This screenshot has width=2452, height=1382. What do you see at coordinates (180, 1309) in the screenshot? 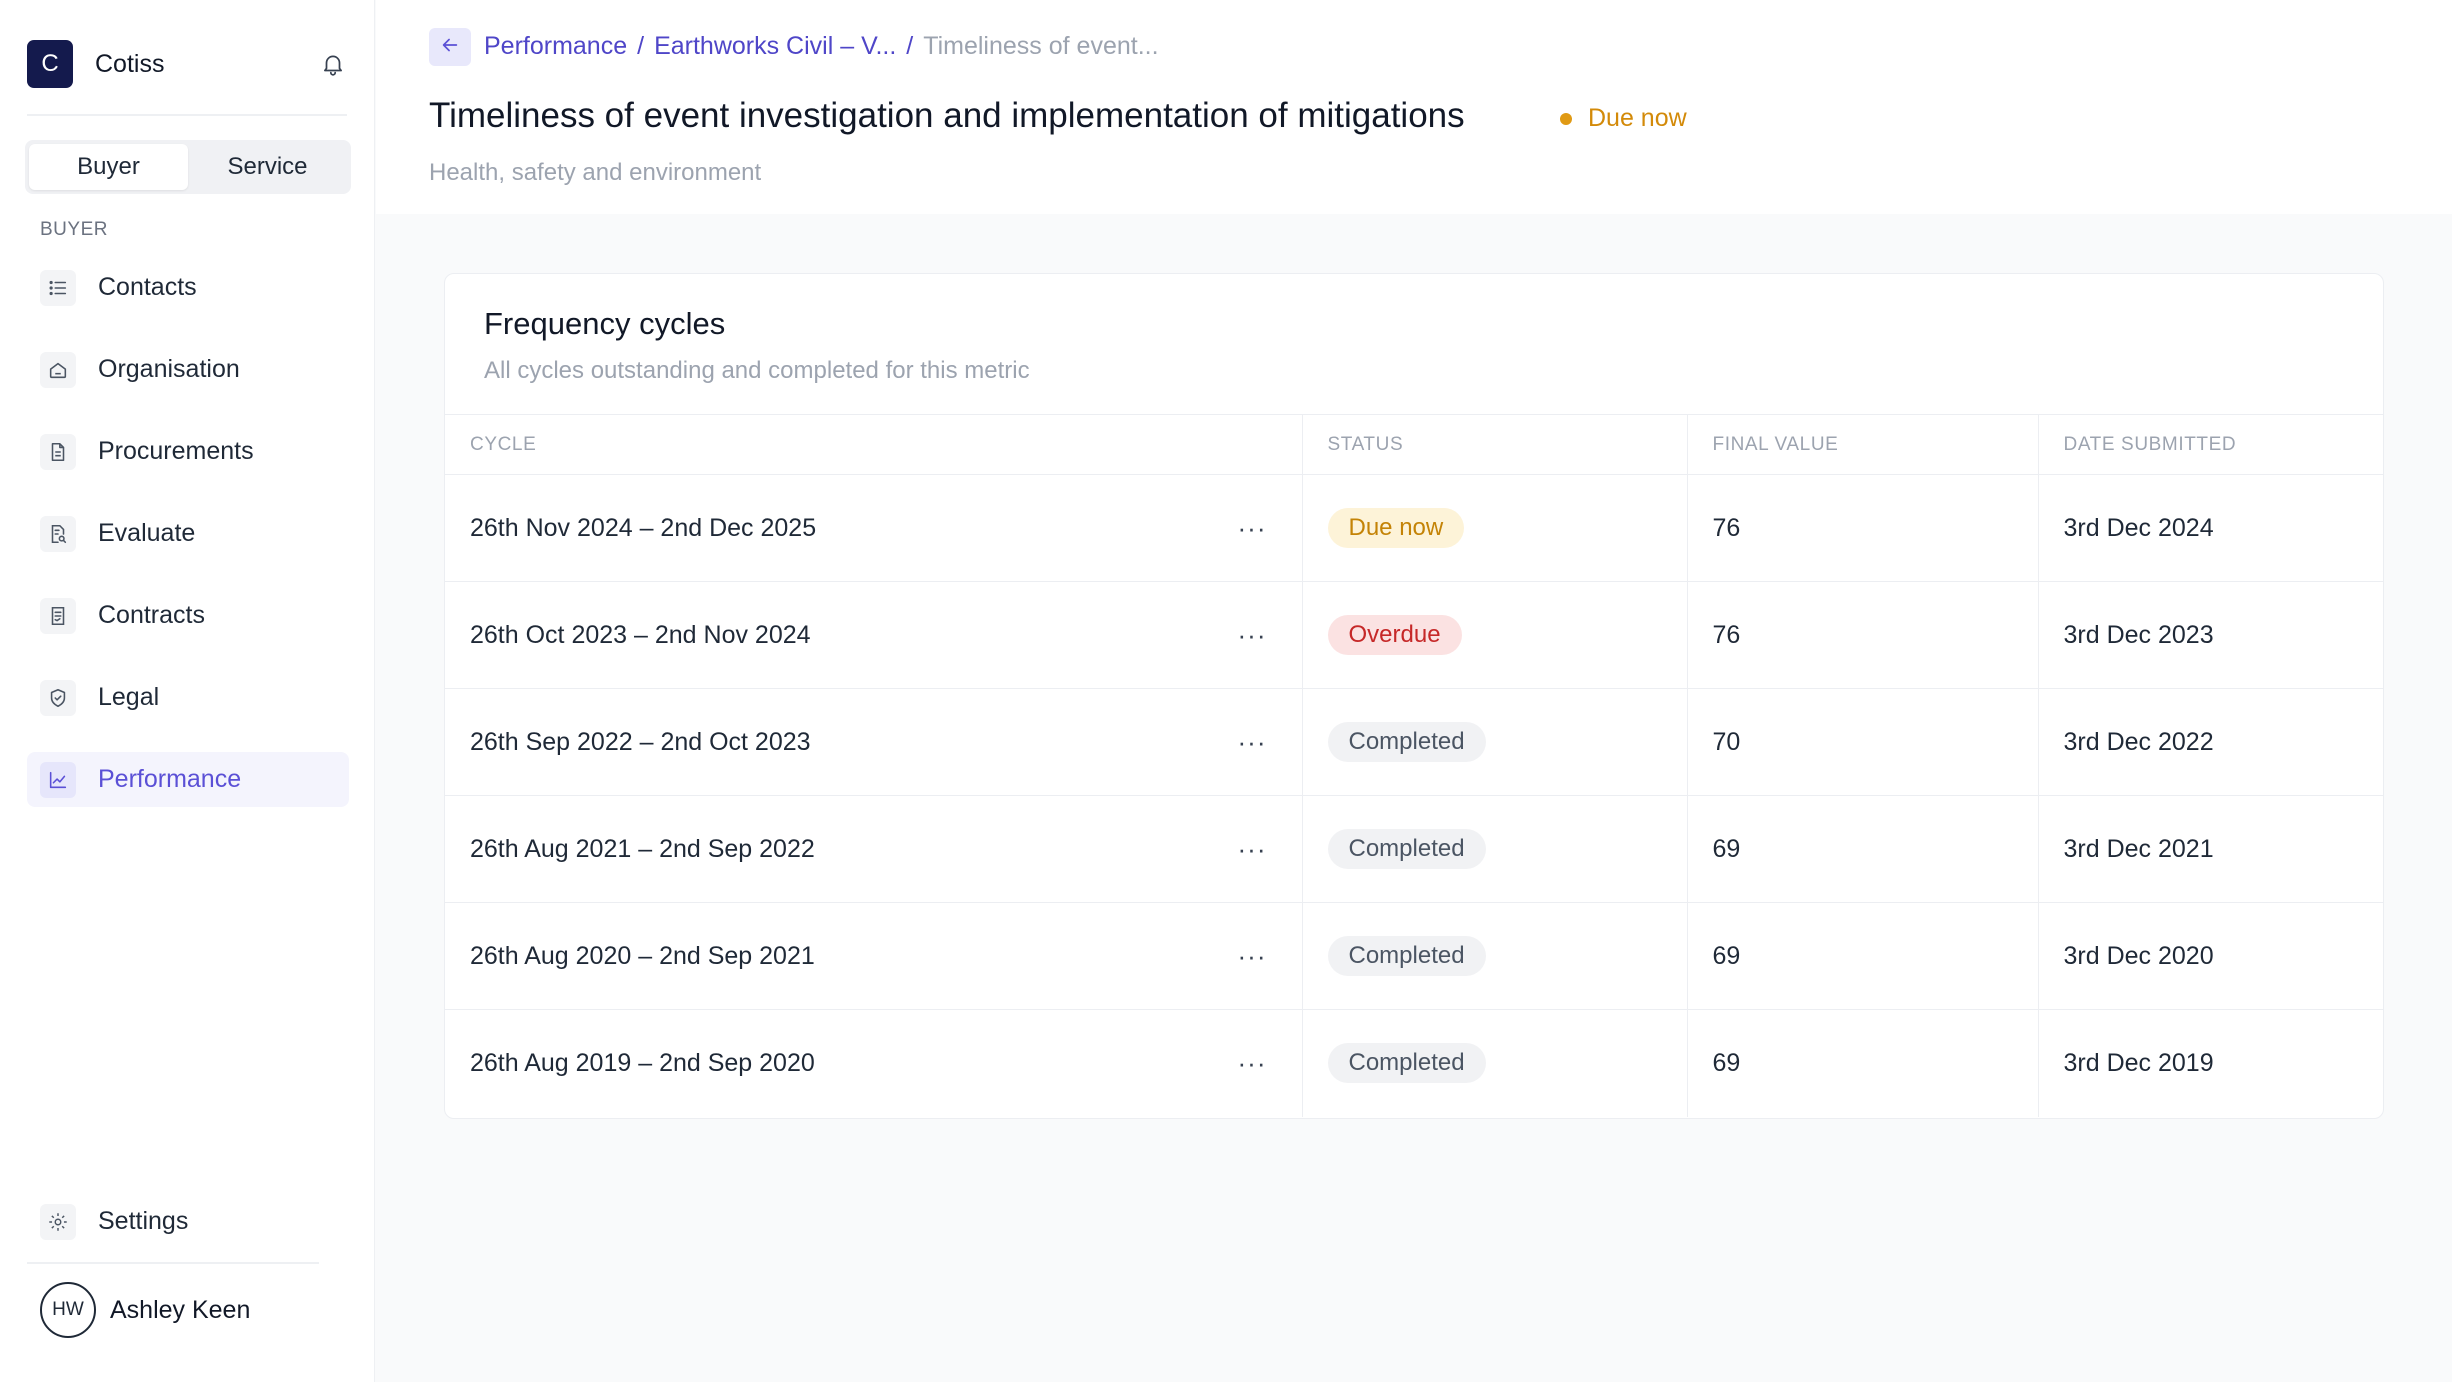
I see `user-name: Ashley Keen` at bounding box center [180, 1309].